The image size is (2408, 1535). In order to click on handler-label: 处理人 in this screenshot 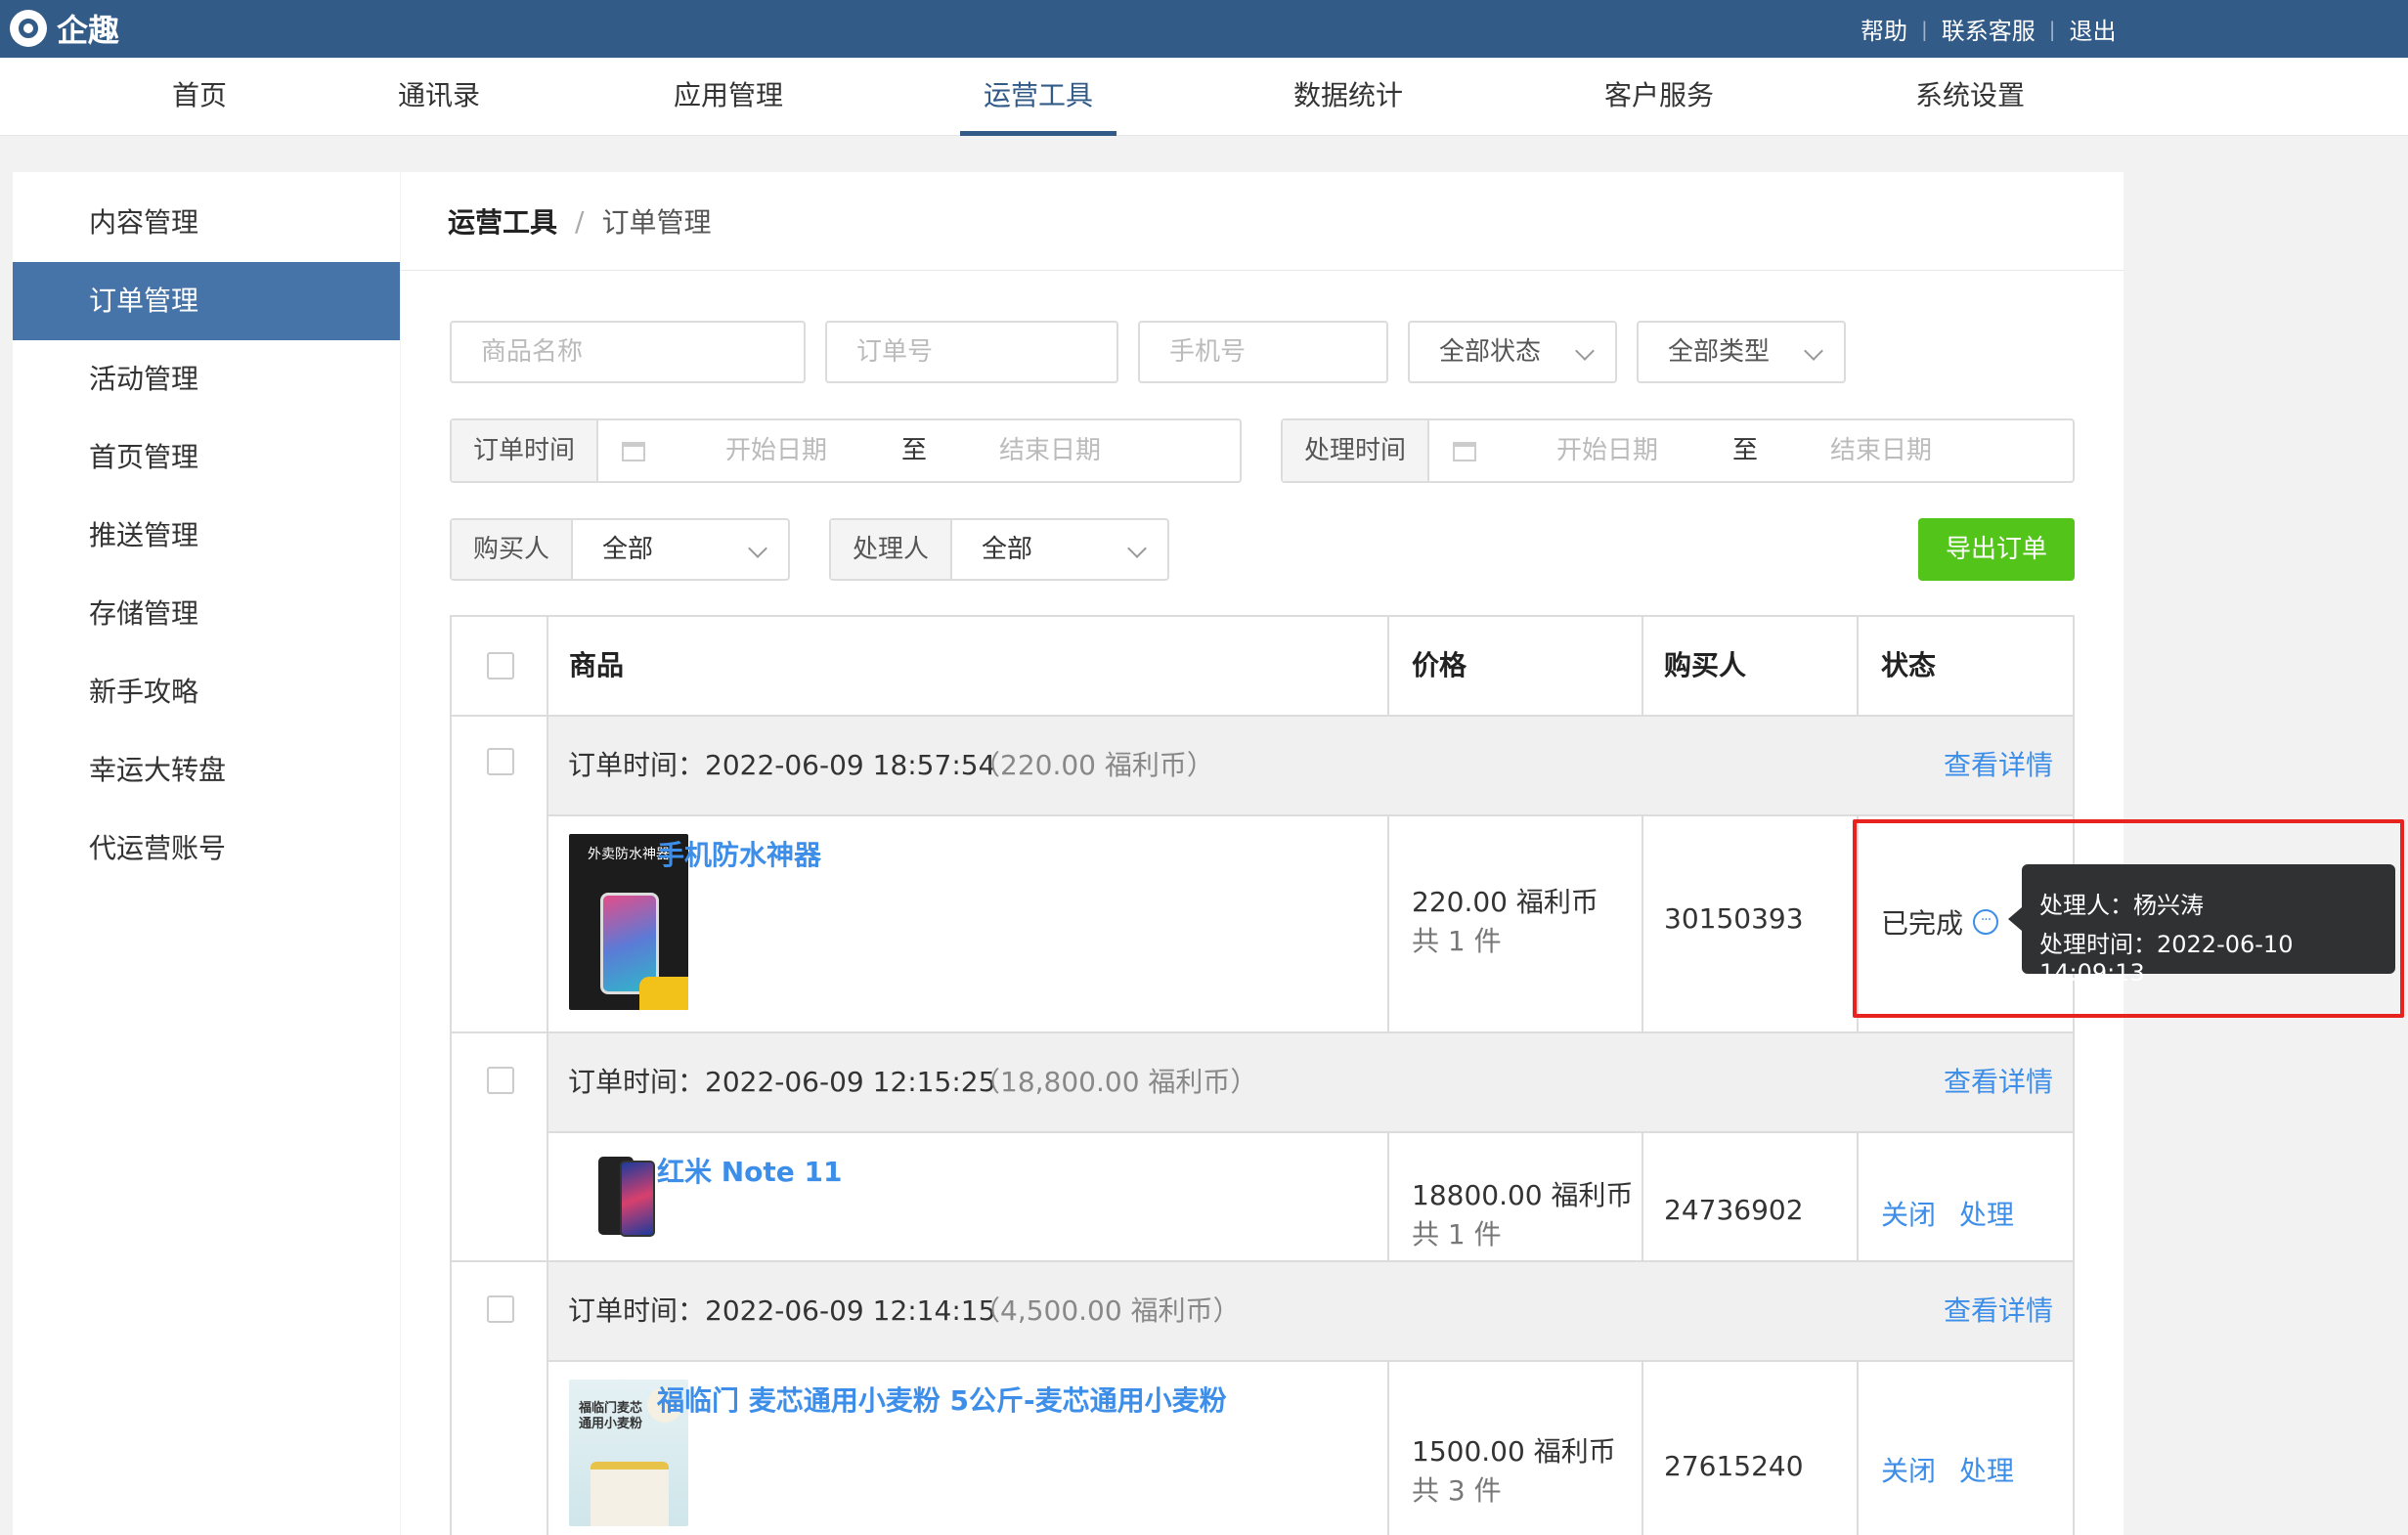, I will do `click(891, 549)`.